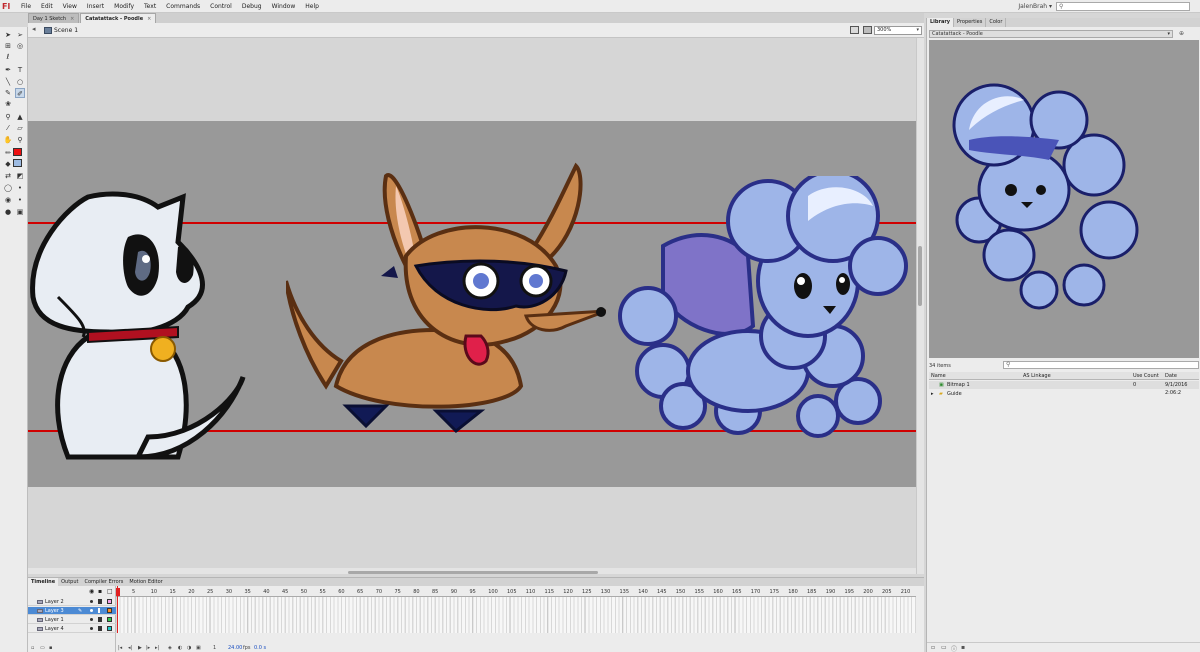  Describe the element at coordinates (8, 104) in the screenshot. I see `deco-tool-icon: ❀` at that location.